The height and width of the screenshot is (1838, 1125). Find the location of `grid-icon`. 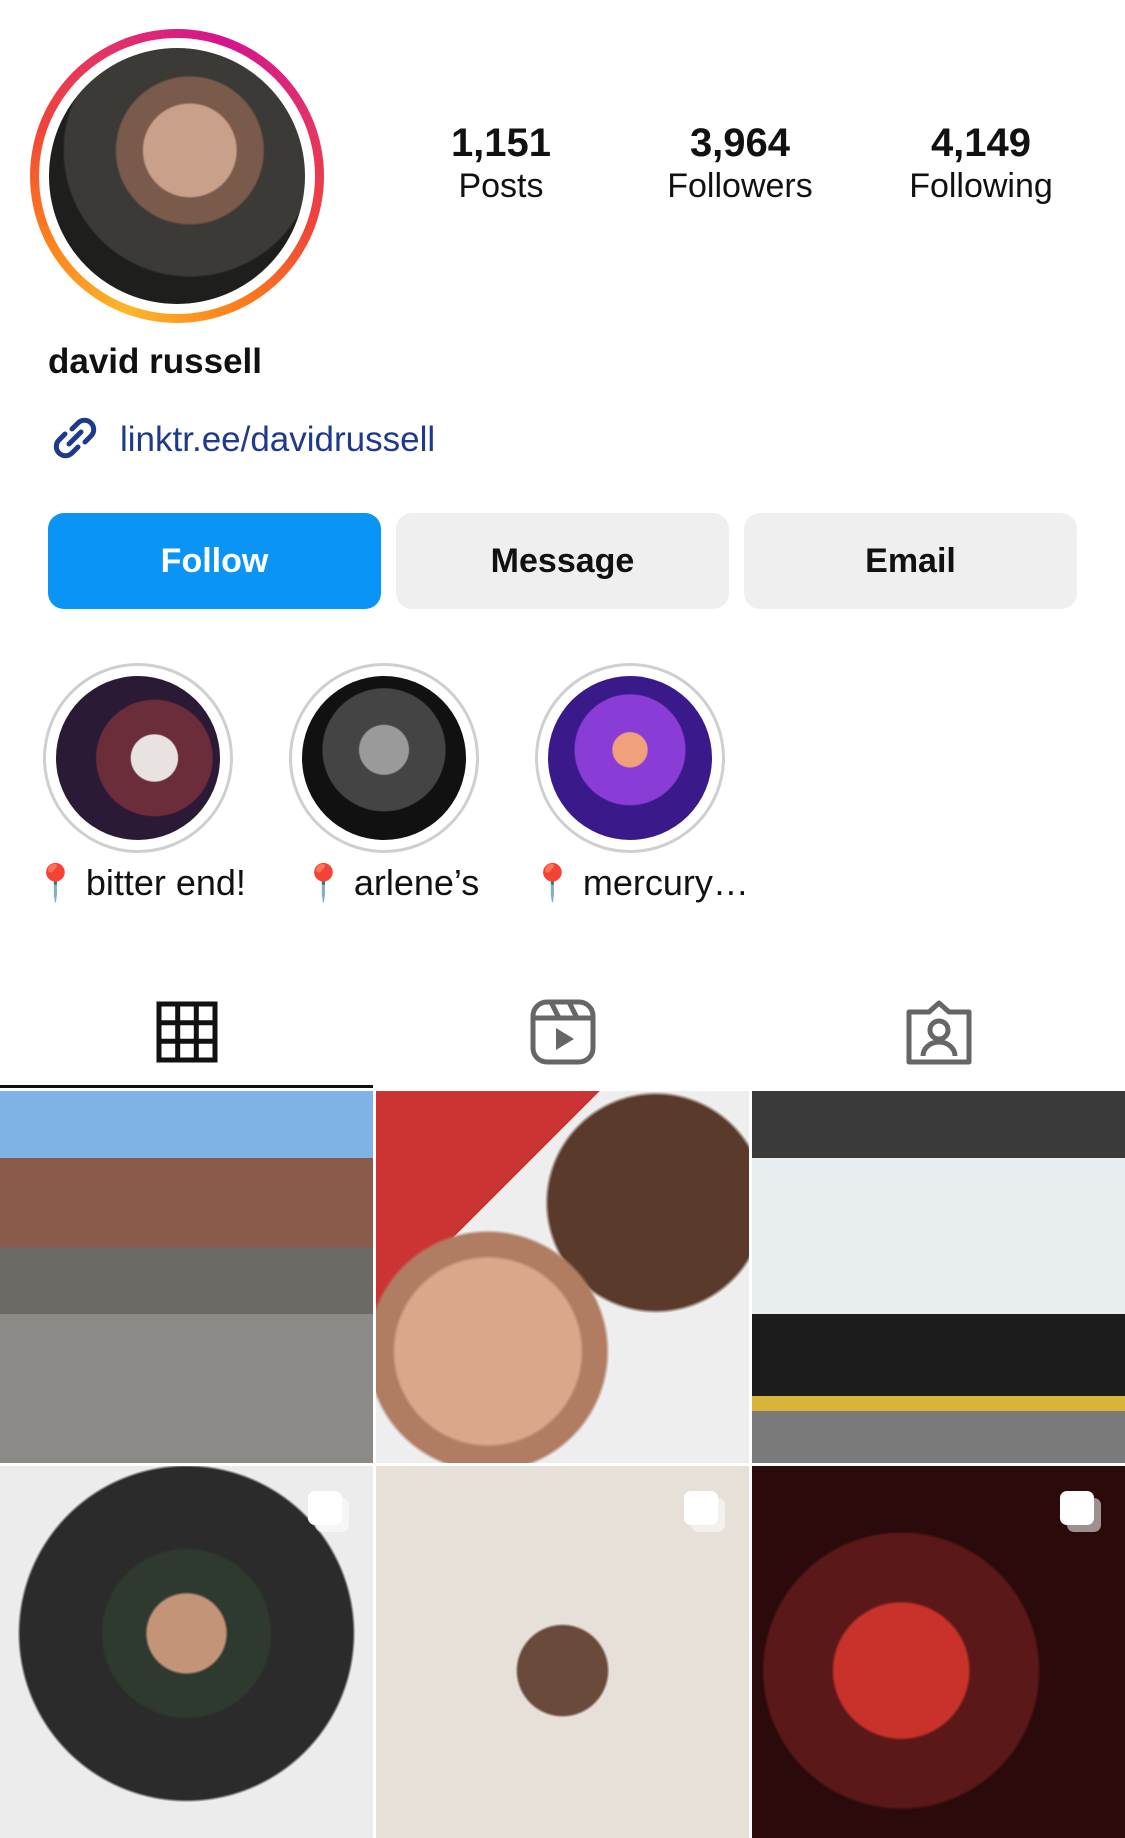

grid-icon is located at coordinates (187, 1034).